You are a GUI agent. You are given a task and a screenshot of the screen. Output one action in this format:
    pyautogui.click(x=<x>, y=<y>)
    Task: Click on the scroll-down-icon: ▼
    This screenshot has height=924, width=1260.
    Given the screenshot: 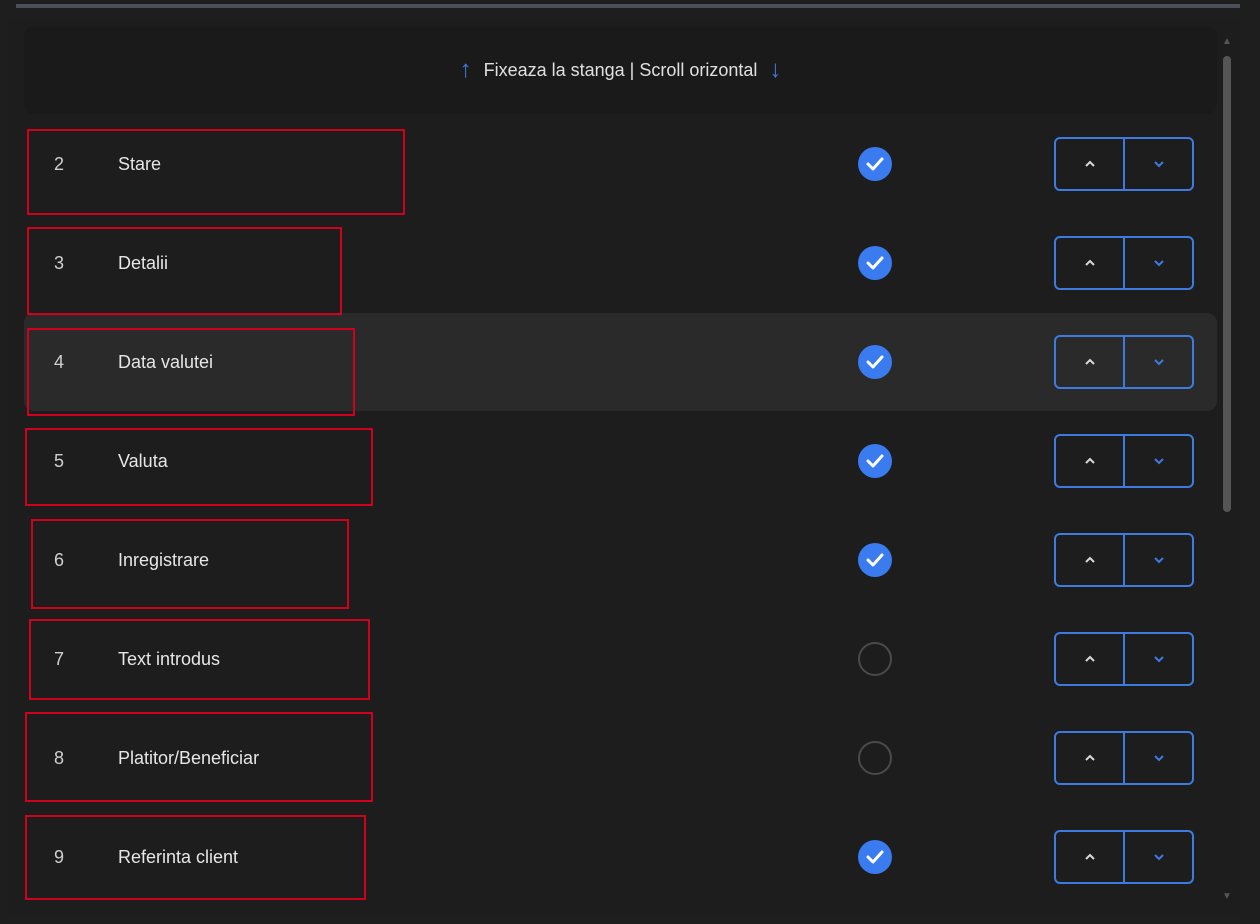 What is the action you would take?
    pyautogui.click(x=1227, y=896)
    